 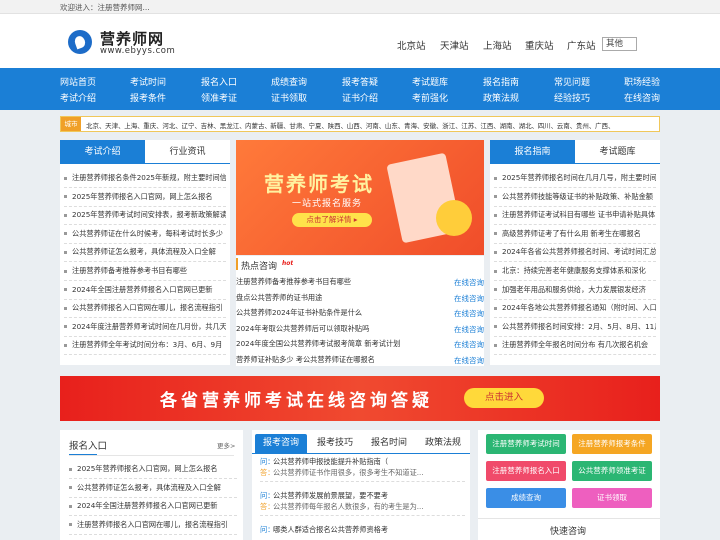 I want to click on qa-tab: 政策法规, so click(x=443, y=443).